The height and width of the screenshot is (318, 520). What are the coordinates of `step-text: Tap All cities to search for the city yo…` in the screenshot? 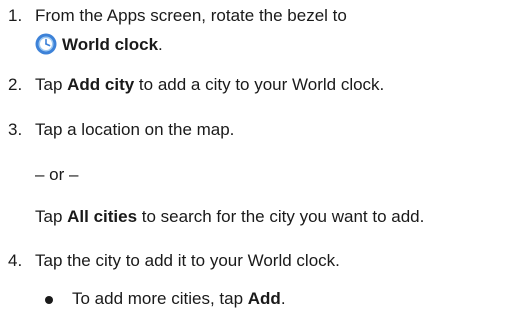 It's located at (230, 216).